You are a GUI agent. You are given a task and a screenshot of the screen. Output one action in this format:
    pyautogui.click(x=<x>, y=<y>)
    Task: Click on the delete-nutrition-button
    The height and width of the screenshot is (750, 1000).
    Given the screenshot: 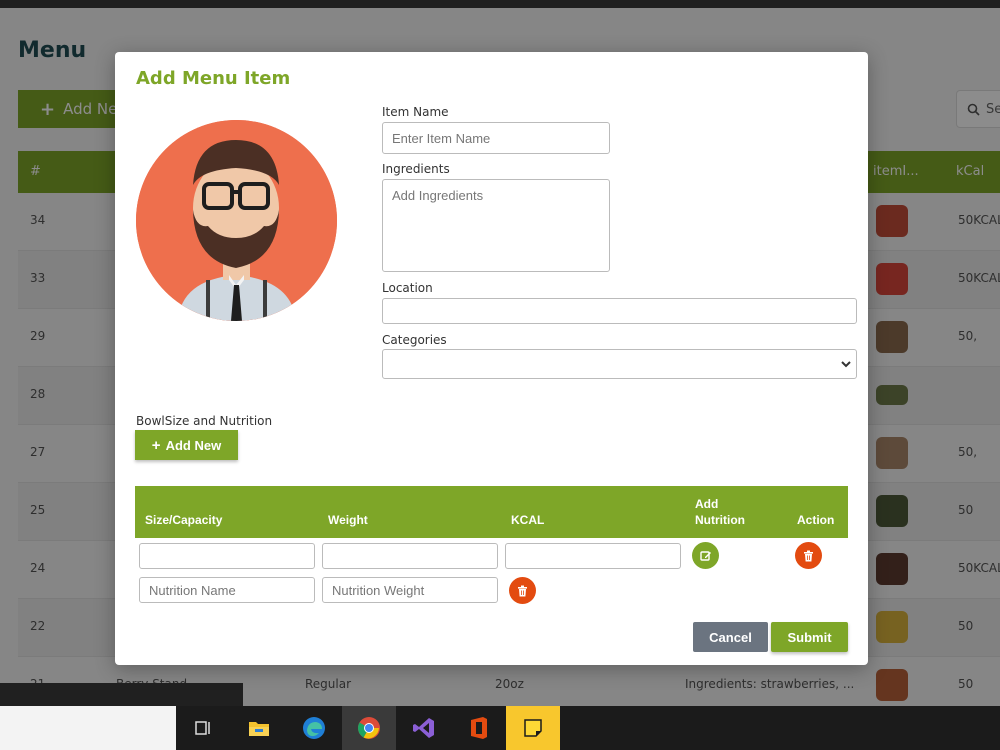 What is the action you would take?
    pyautogui.click(x=522, y=590)
    